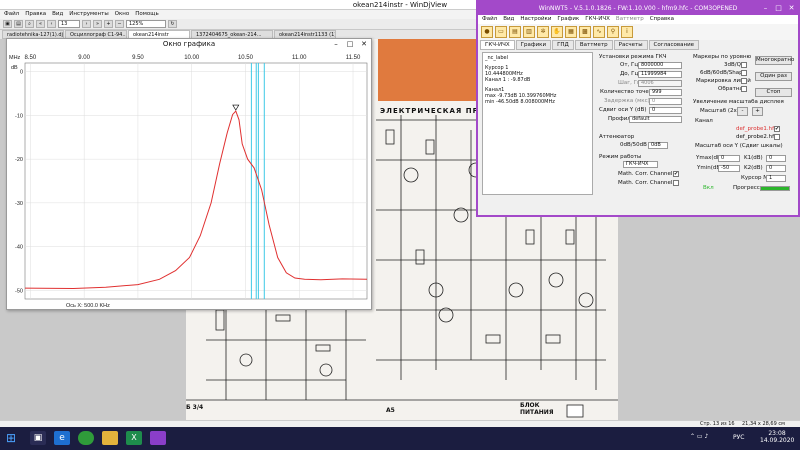 The image size is (800, 450). I want to click on menu-settings: Настройки, so click(535, 19).